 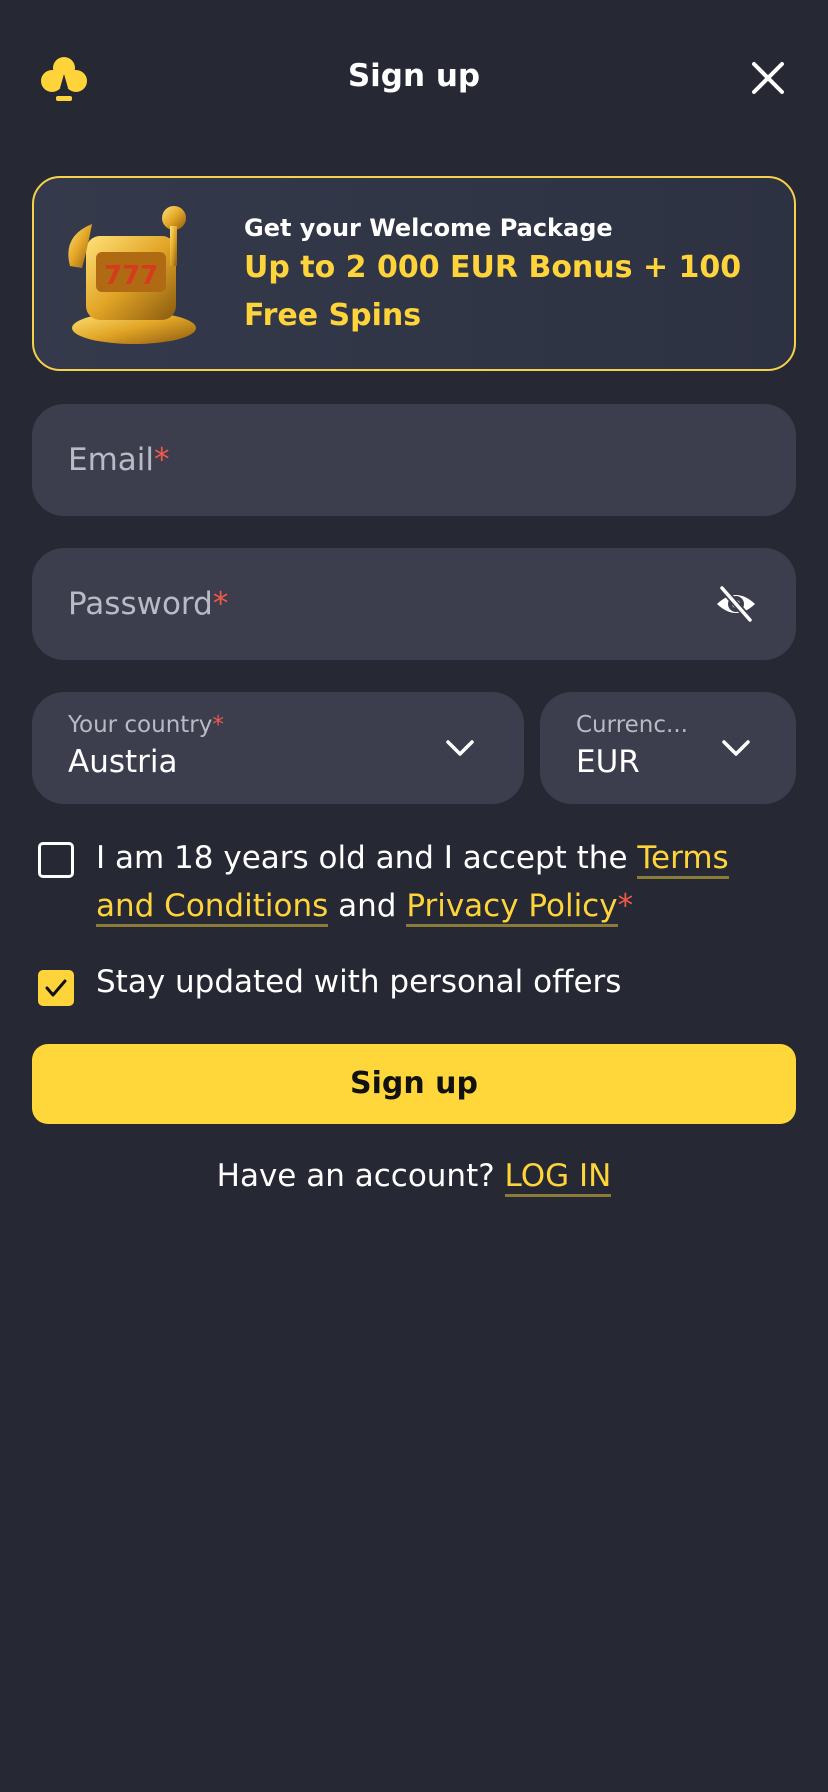 What do you see at coordinates (148, 604) in the screenshot?
I see `password-placeholder: Password*` at bounding box center [148, 604].